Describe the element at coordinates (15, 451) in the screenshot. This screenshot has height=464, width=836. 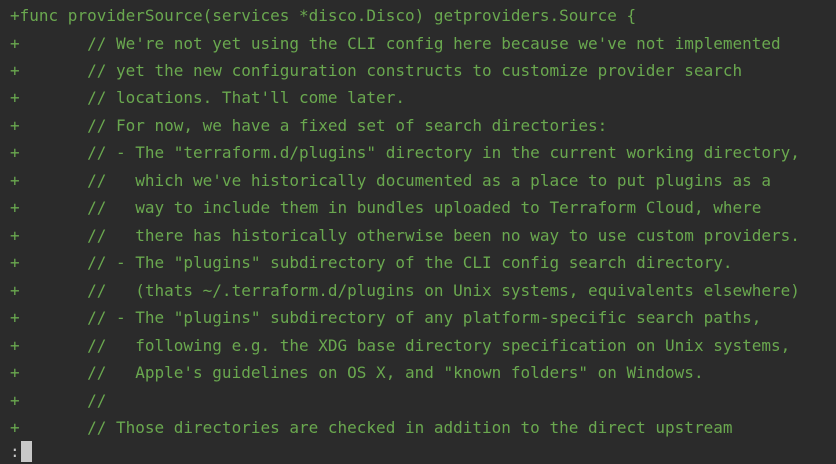
I see `pager-prompt-colon: :` at that location.